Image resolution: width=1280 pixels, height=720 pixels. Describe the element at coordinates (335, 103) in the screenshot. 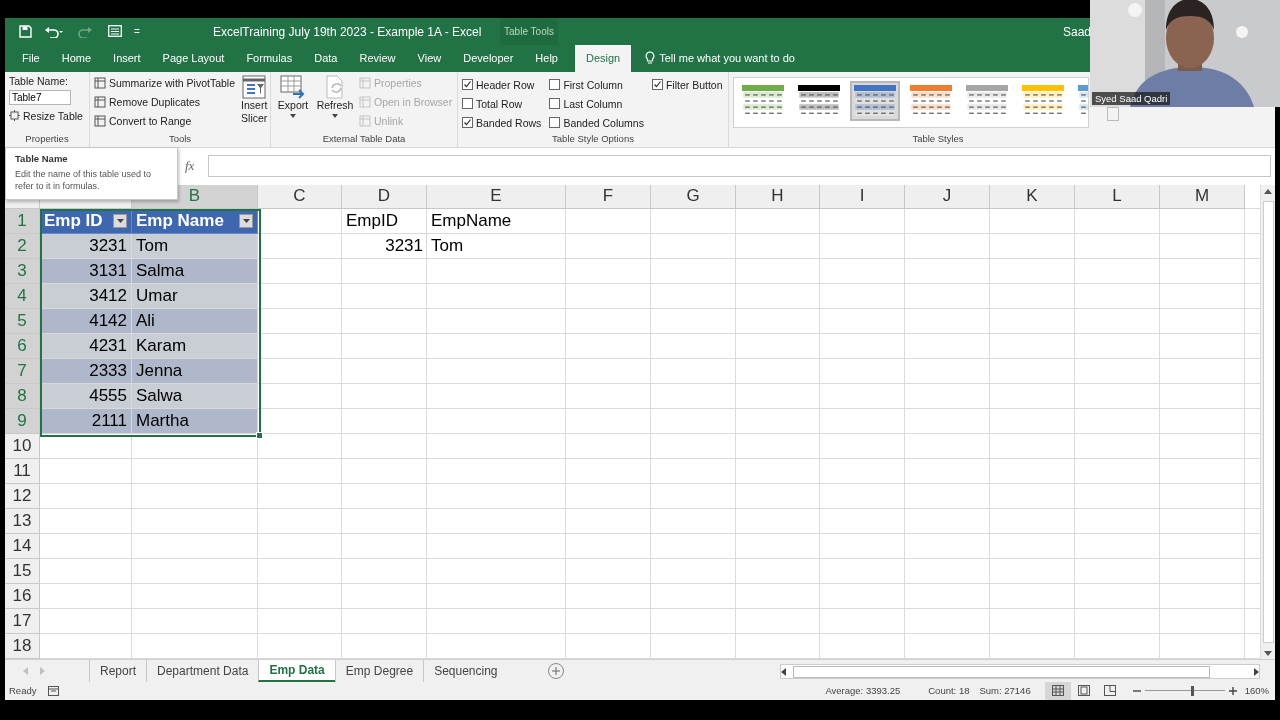

I see `refresh-button: Refresh` at that location.